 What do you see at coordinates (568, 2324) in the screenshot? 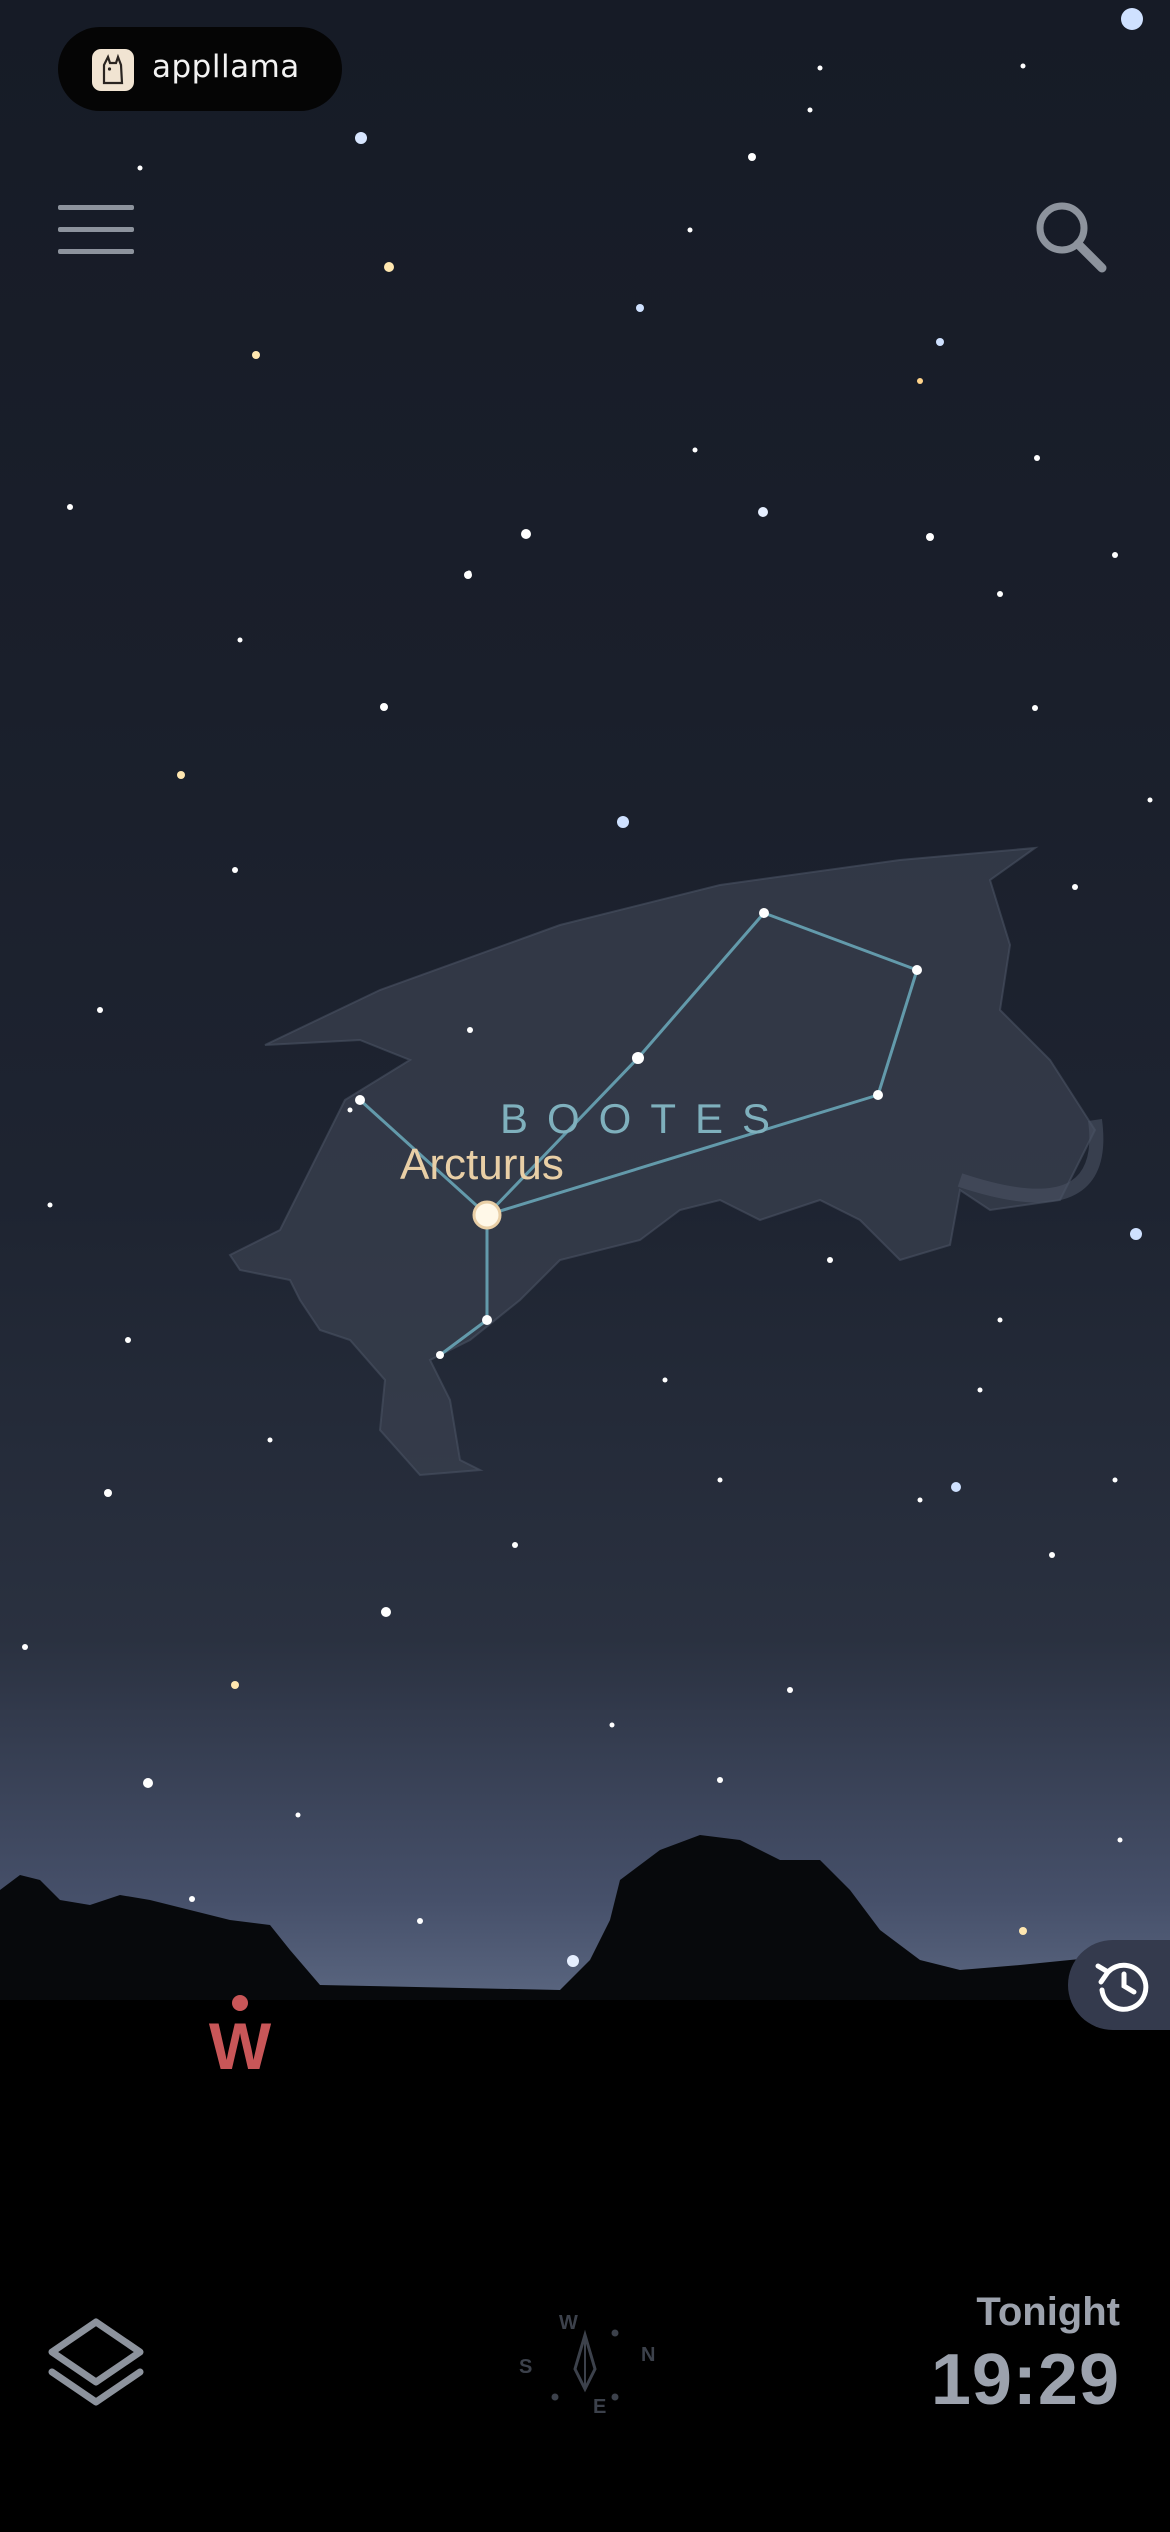
I see `compass-west: W` at bounding box center [568, 2324].